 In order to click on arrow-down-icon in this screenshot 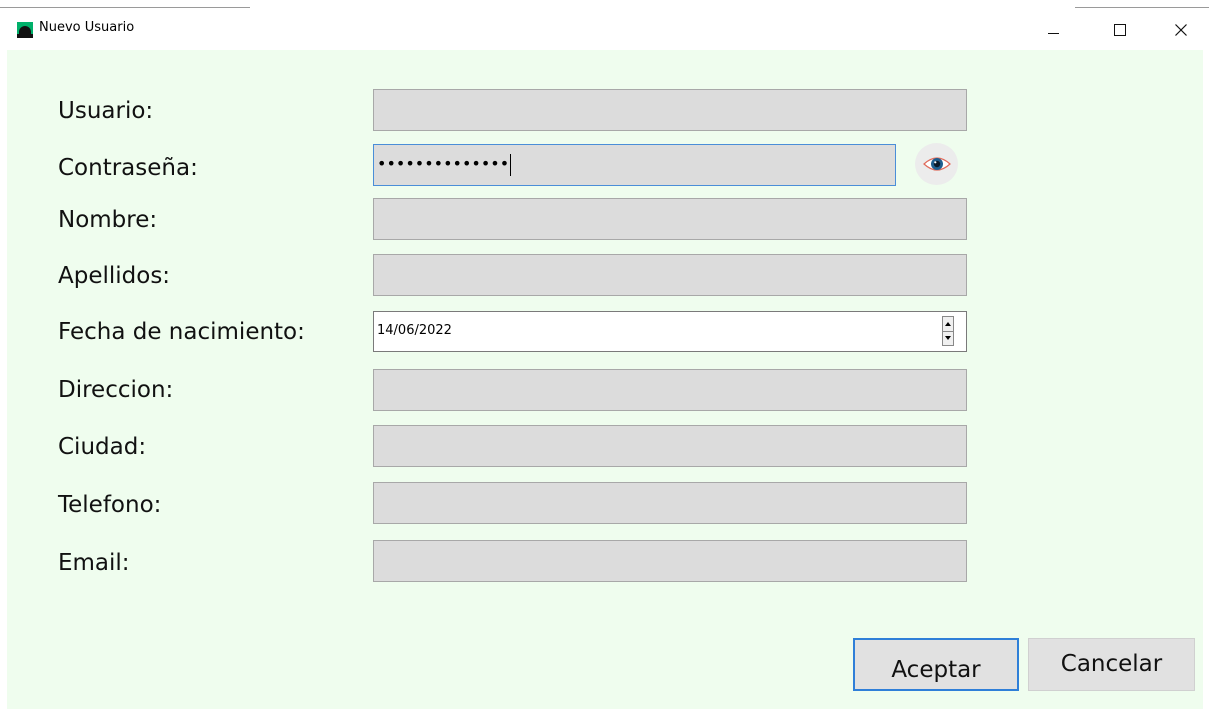, I will do `click(948, 338)`.